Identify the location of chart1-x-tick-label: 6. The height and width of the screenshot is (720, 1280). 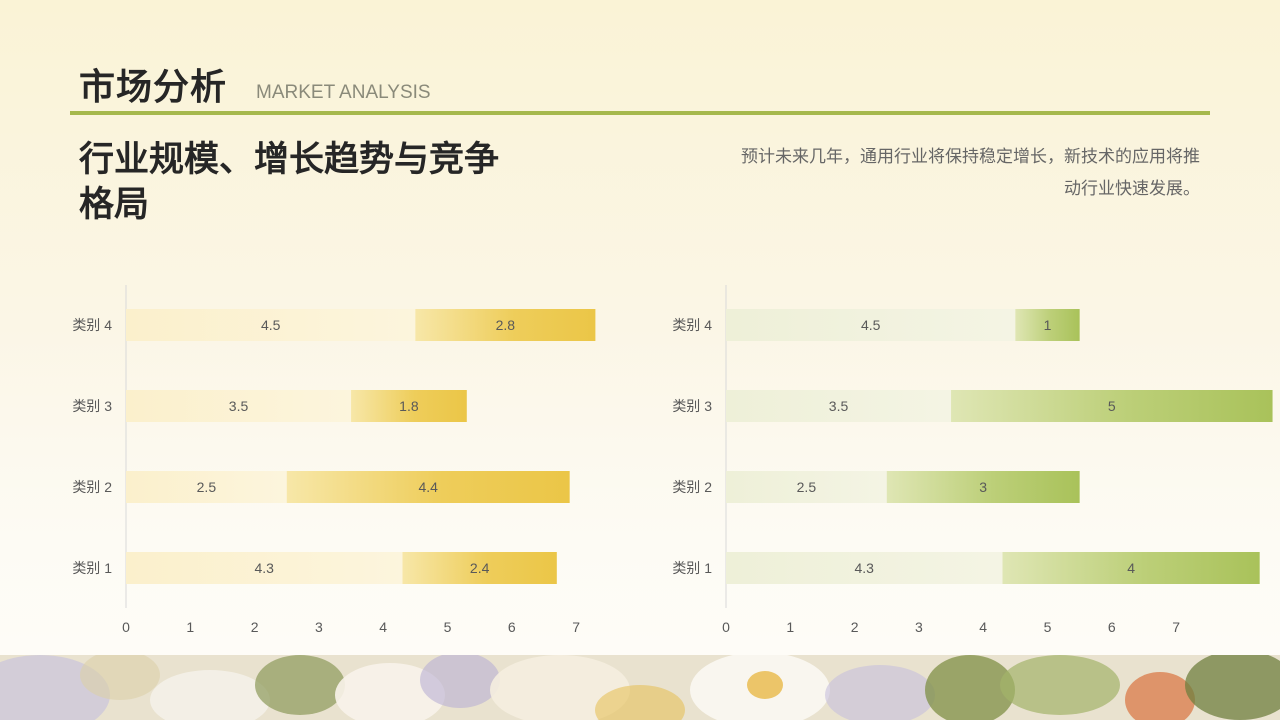
(512, 627).